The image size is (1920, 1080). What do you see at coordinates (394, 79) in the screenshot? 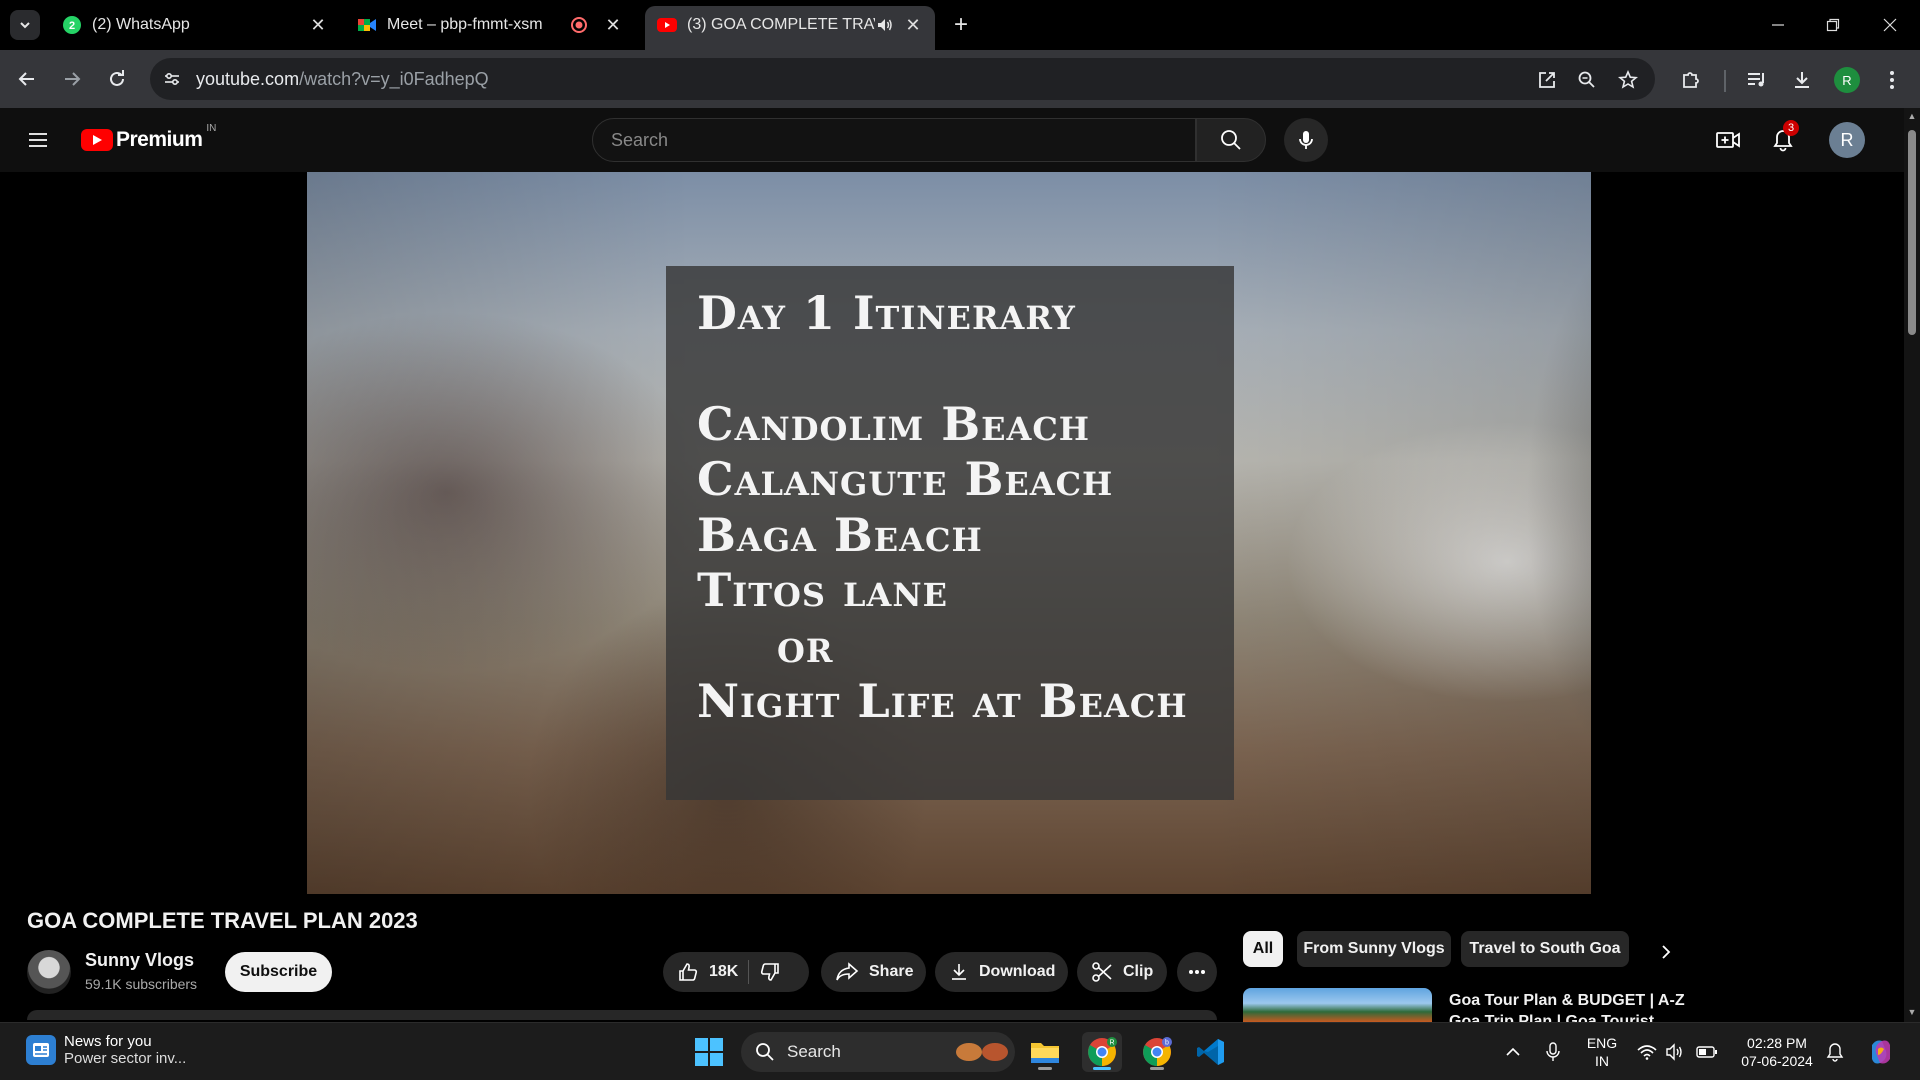
I see `url-path: /watch?v=y_i0FadhepQ` at bounding box center [394, 79].